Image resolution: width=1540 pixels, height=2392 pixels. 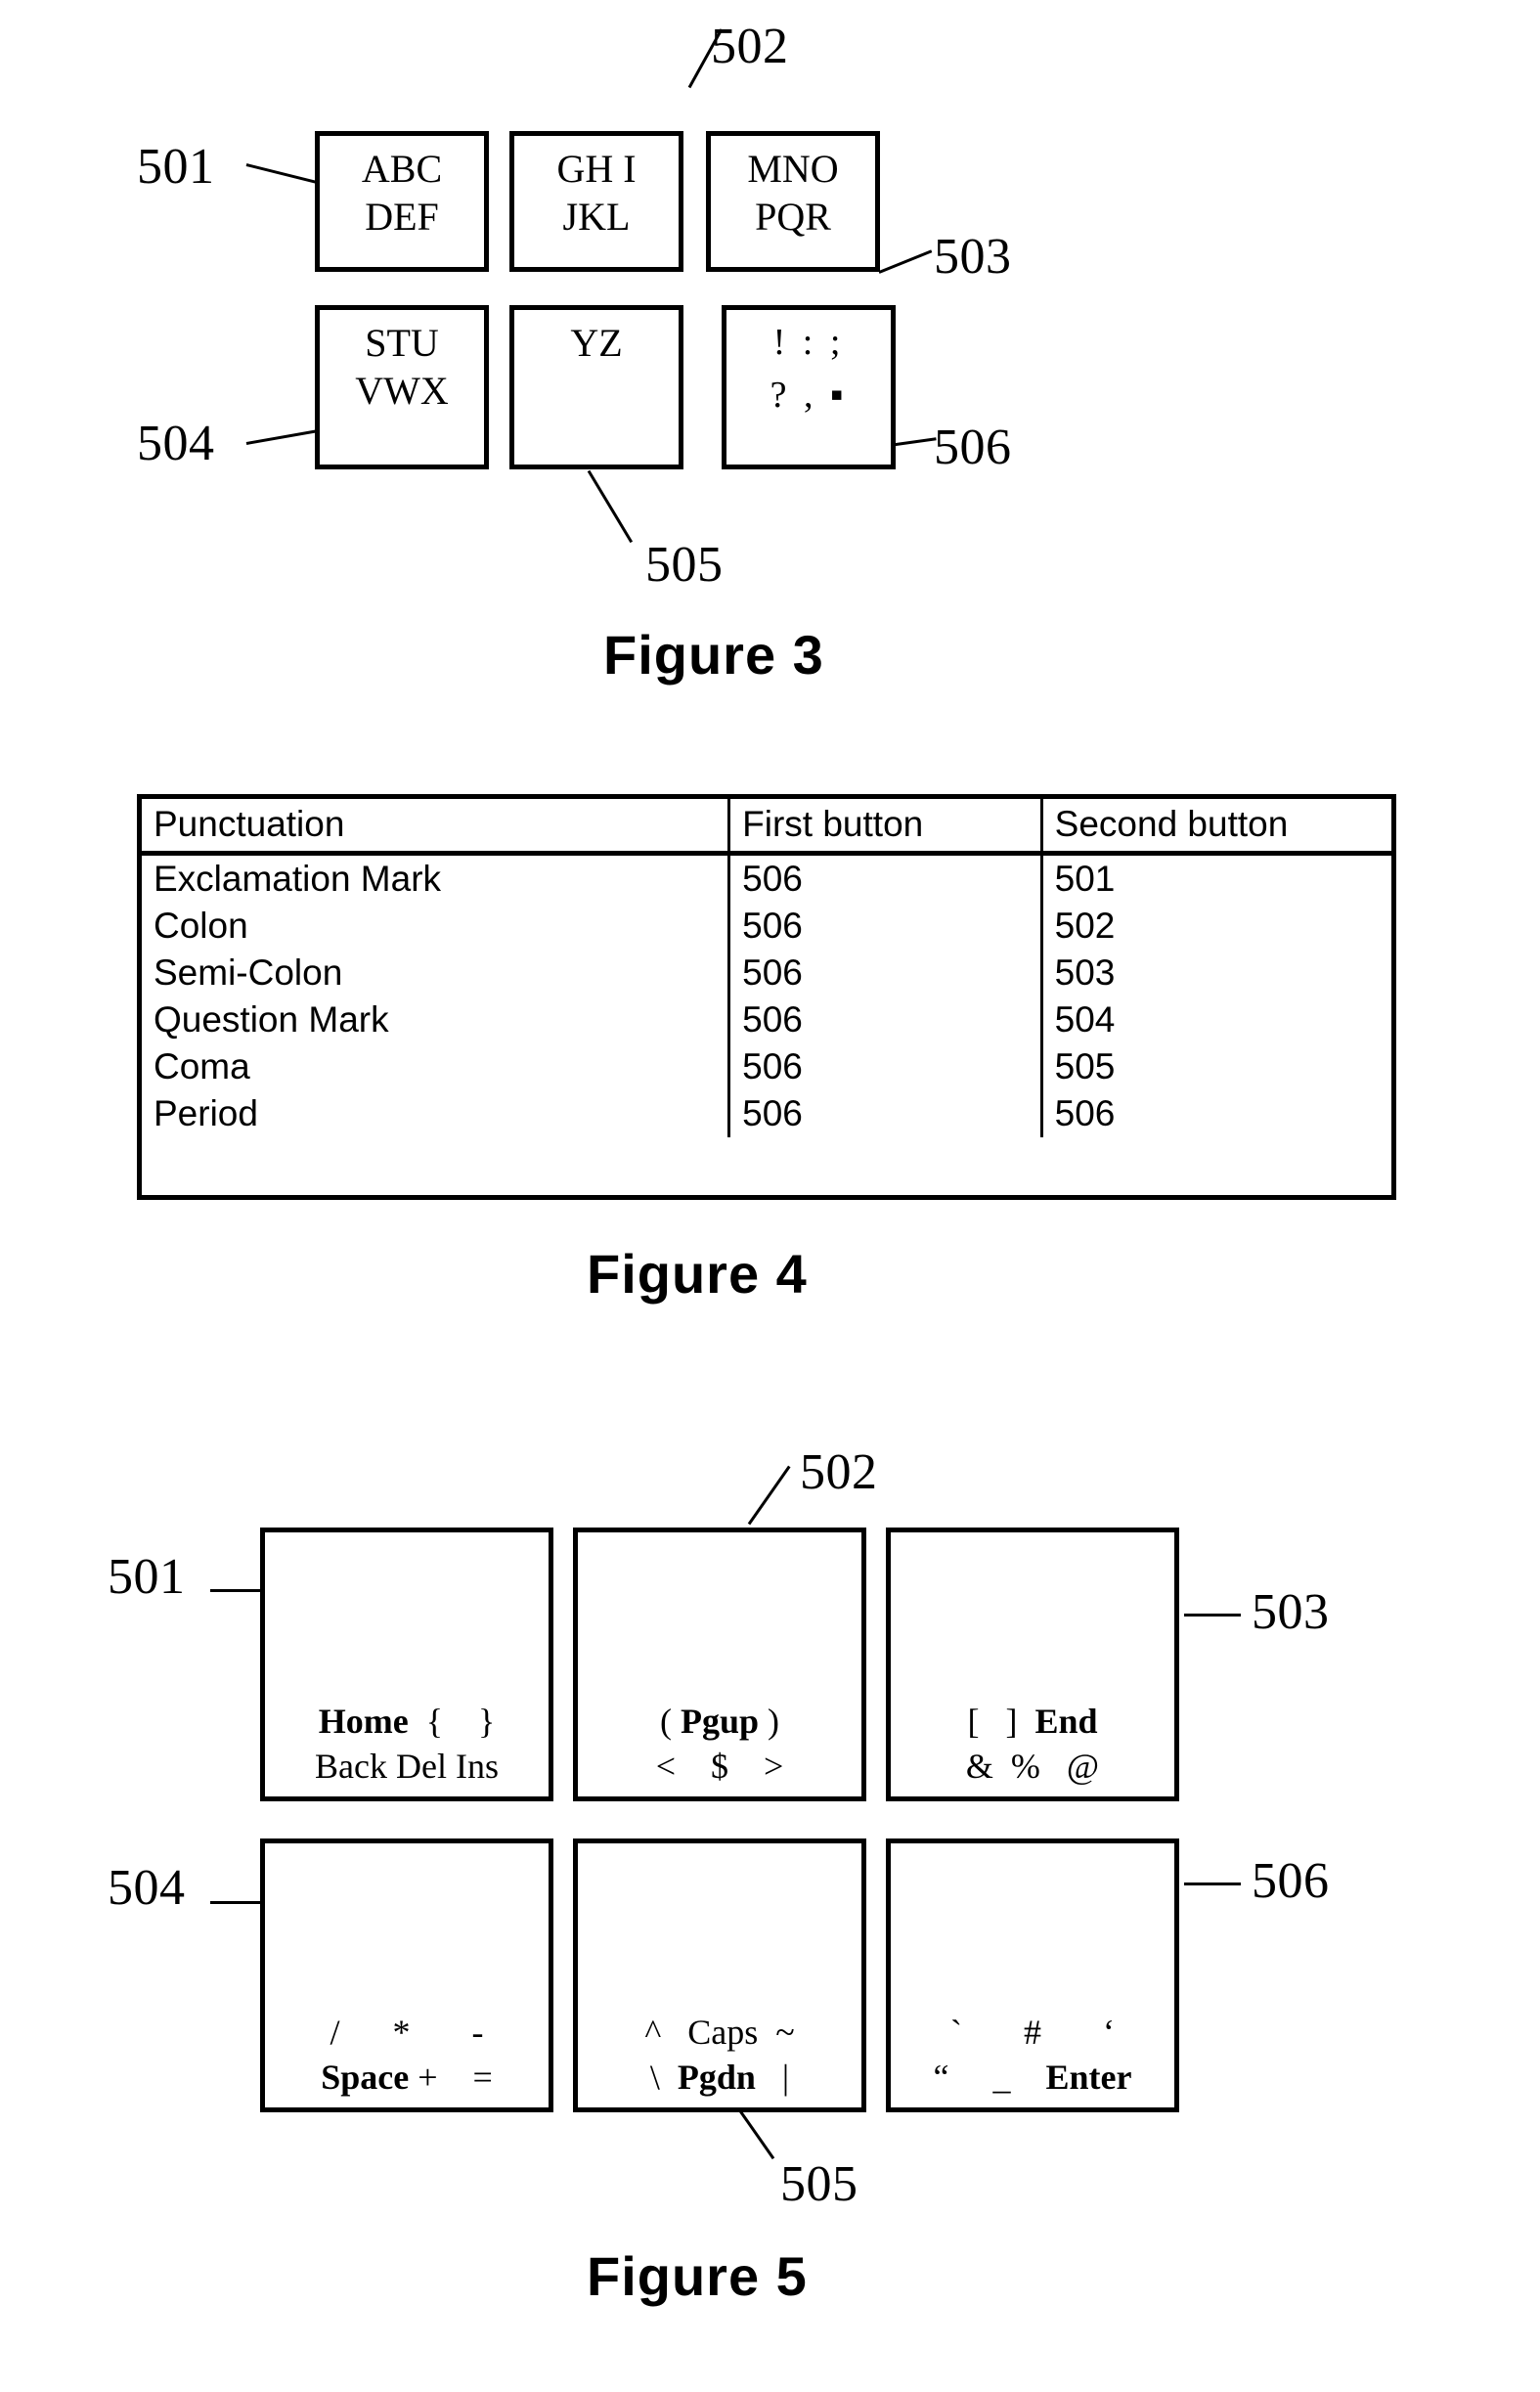 I want to click on table-row: Period 506 506, so click(x=766, y=1113).